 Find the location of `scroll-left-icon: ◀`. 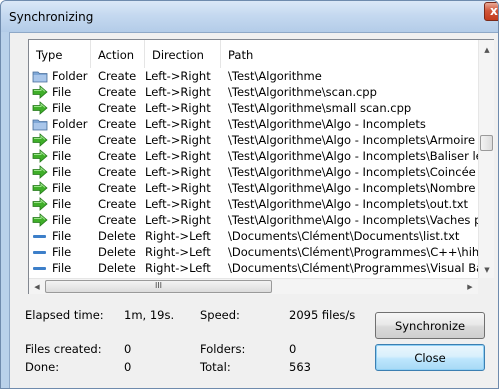

scroll-left-icon: ◀ is located at coordinates (37, 287).